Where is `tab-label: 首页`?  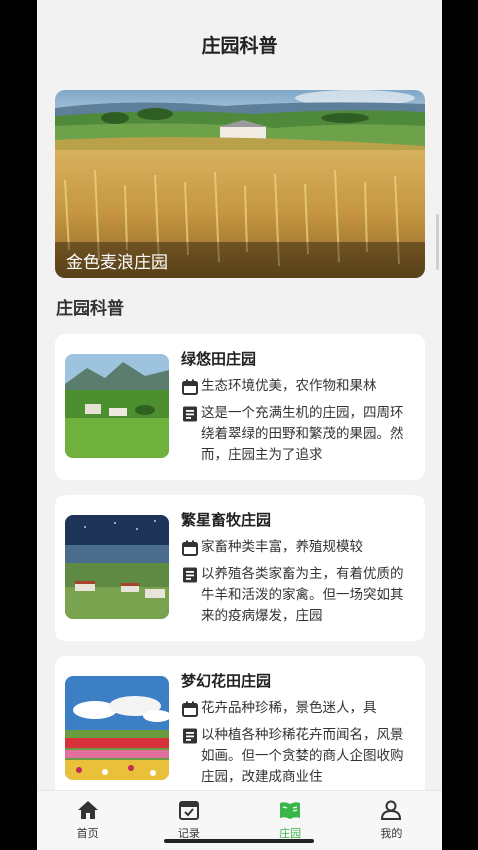 tab-label: 首页 is located at coordinates (87, 833).